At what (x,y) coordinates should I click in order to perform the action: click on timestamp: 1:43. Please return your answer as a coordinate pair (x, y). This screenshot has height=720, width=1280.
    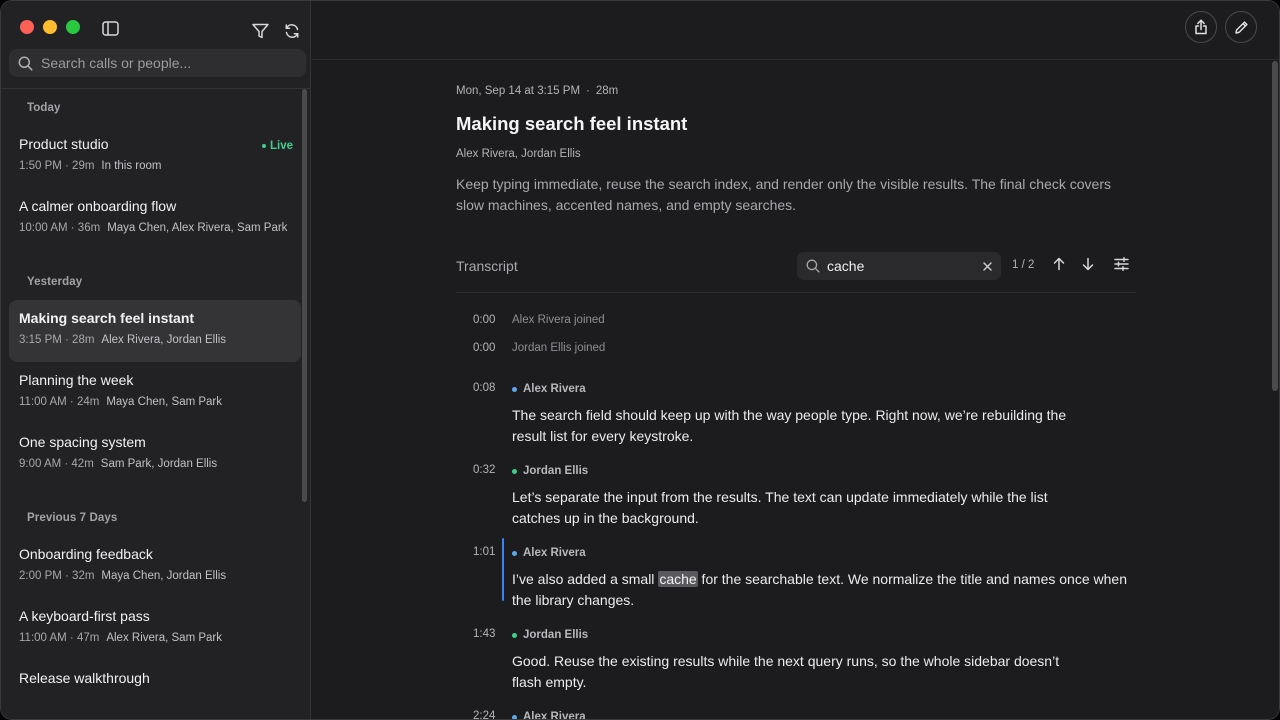
    Looking at the image, I should click on (484, 634).